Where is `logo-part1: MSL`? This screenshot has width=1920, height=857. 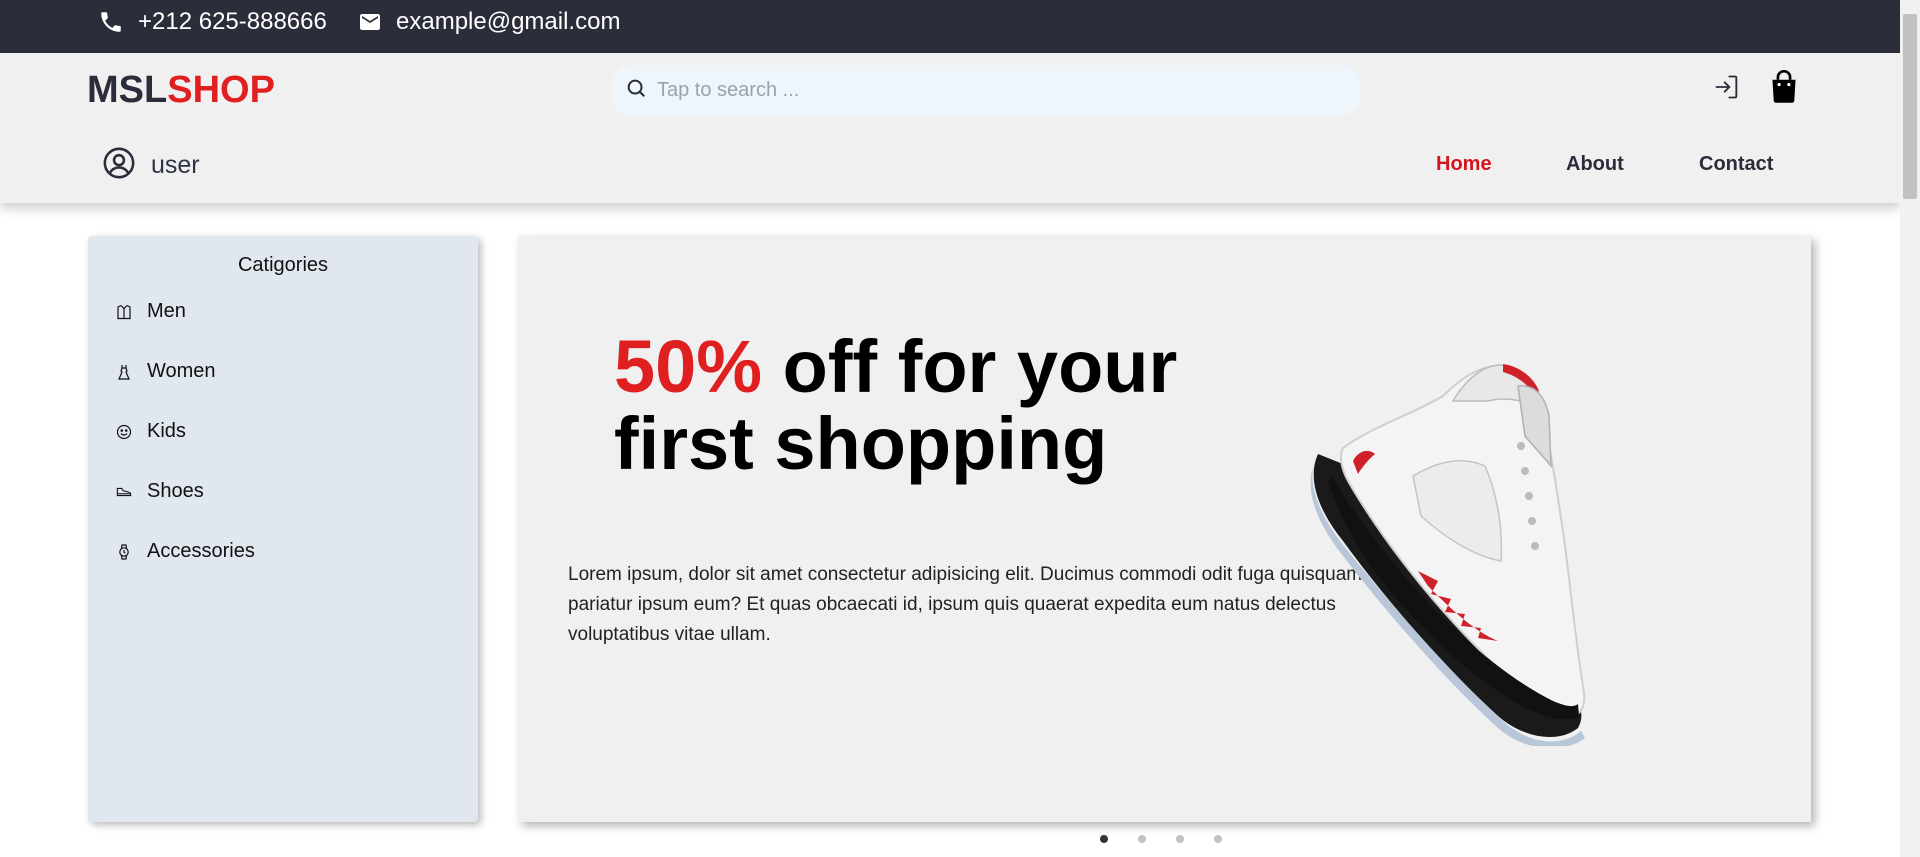 logo-part1: MSL is located at coordinates (127, 90).